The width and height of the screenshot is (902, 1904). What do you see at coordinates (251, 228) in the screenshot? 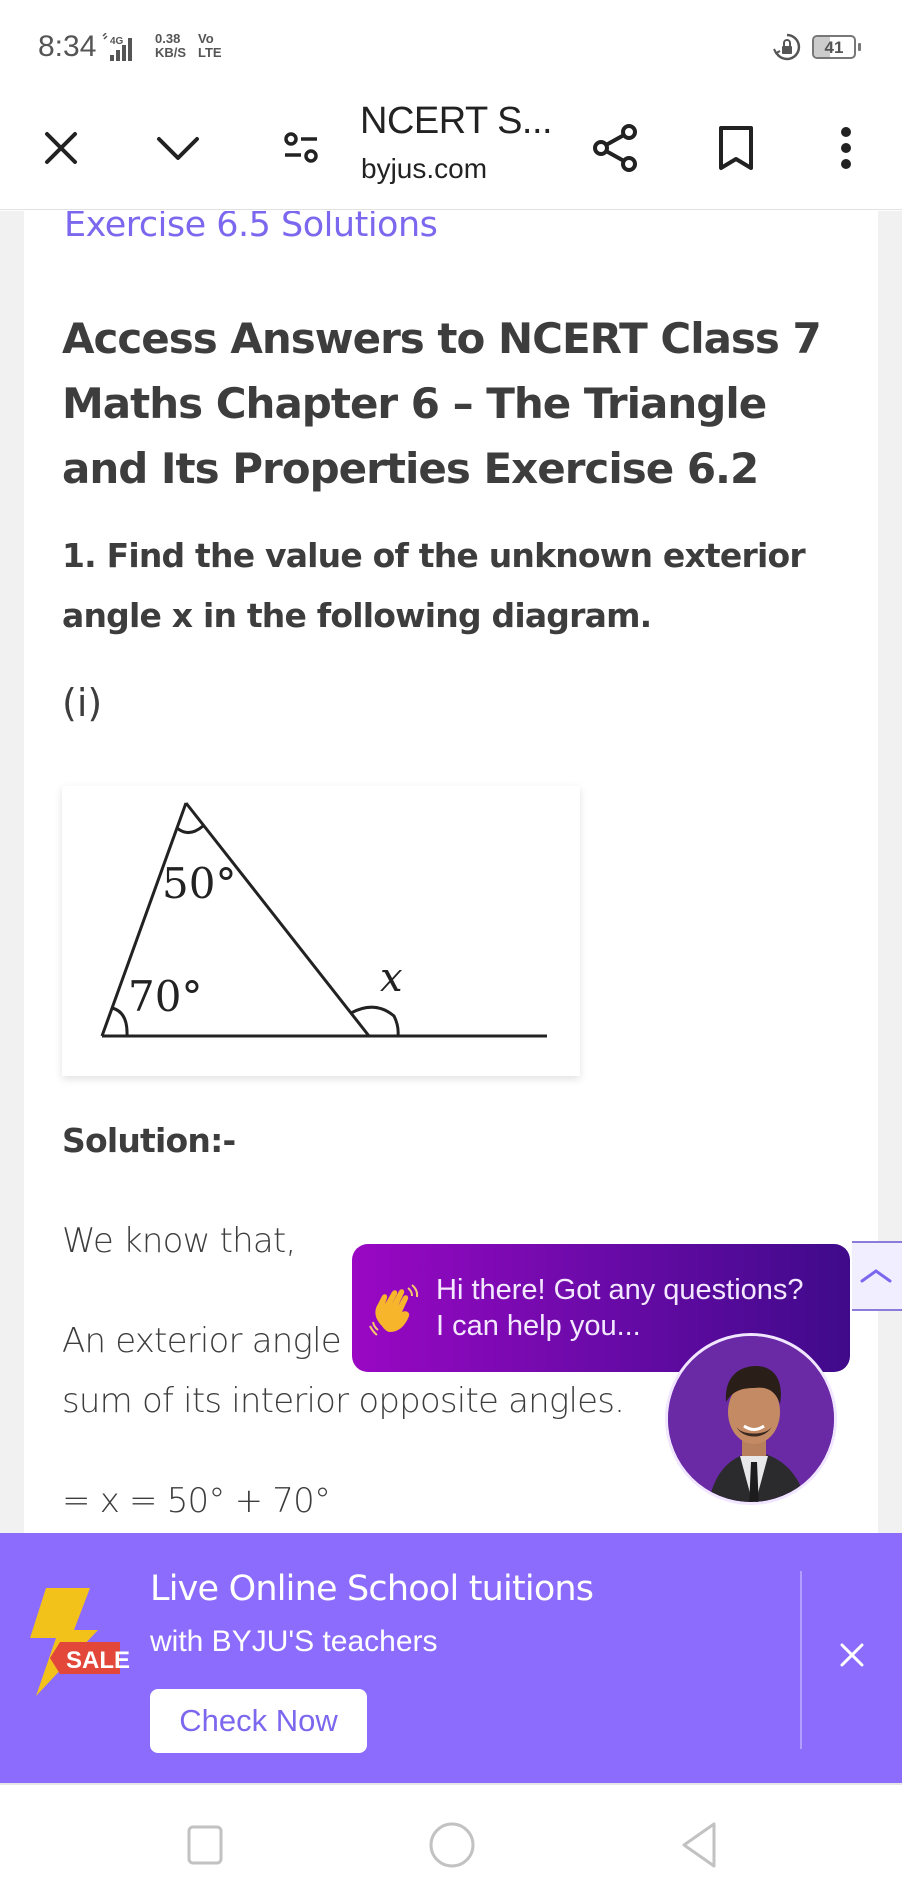
I see `prev-exercise-link: Exercise 6.5 Solutions` at bounding box center [251, 228].